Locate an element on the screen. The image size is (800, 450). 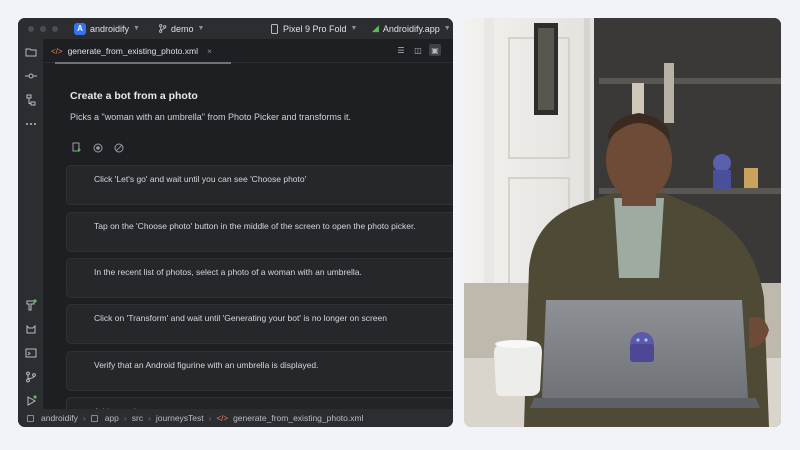
tab-generate-from-existing-photo: </> generate_from_existing_photo.xml × is located at coordinates (141, 51).